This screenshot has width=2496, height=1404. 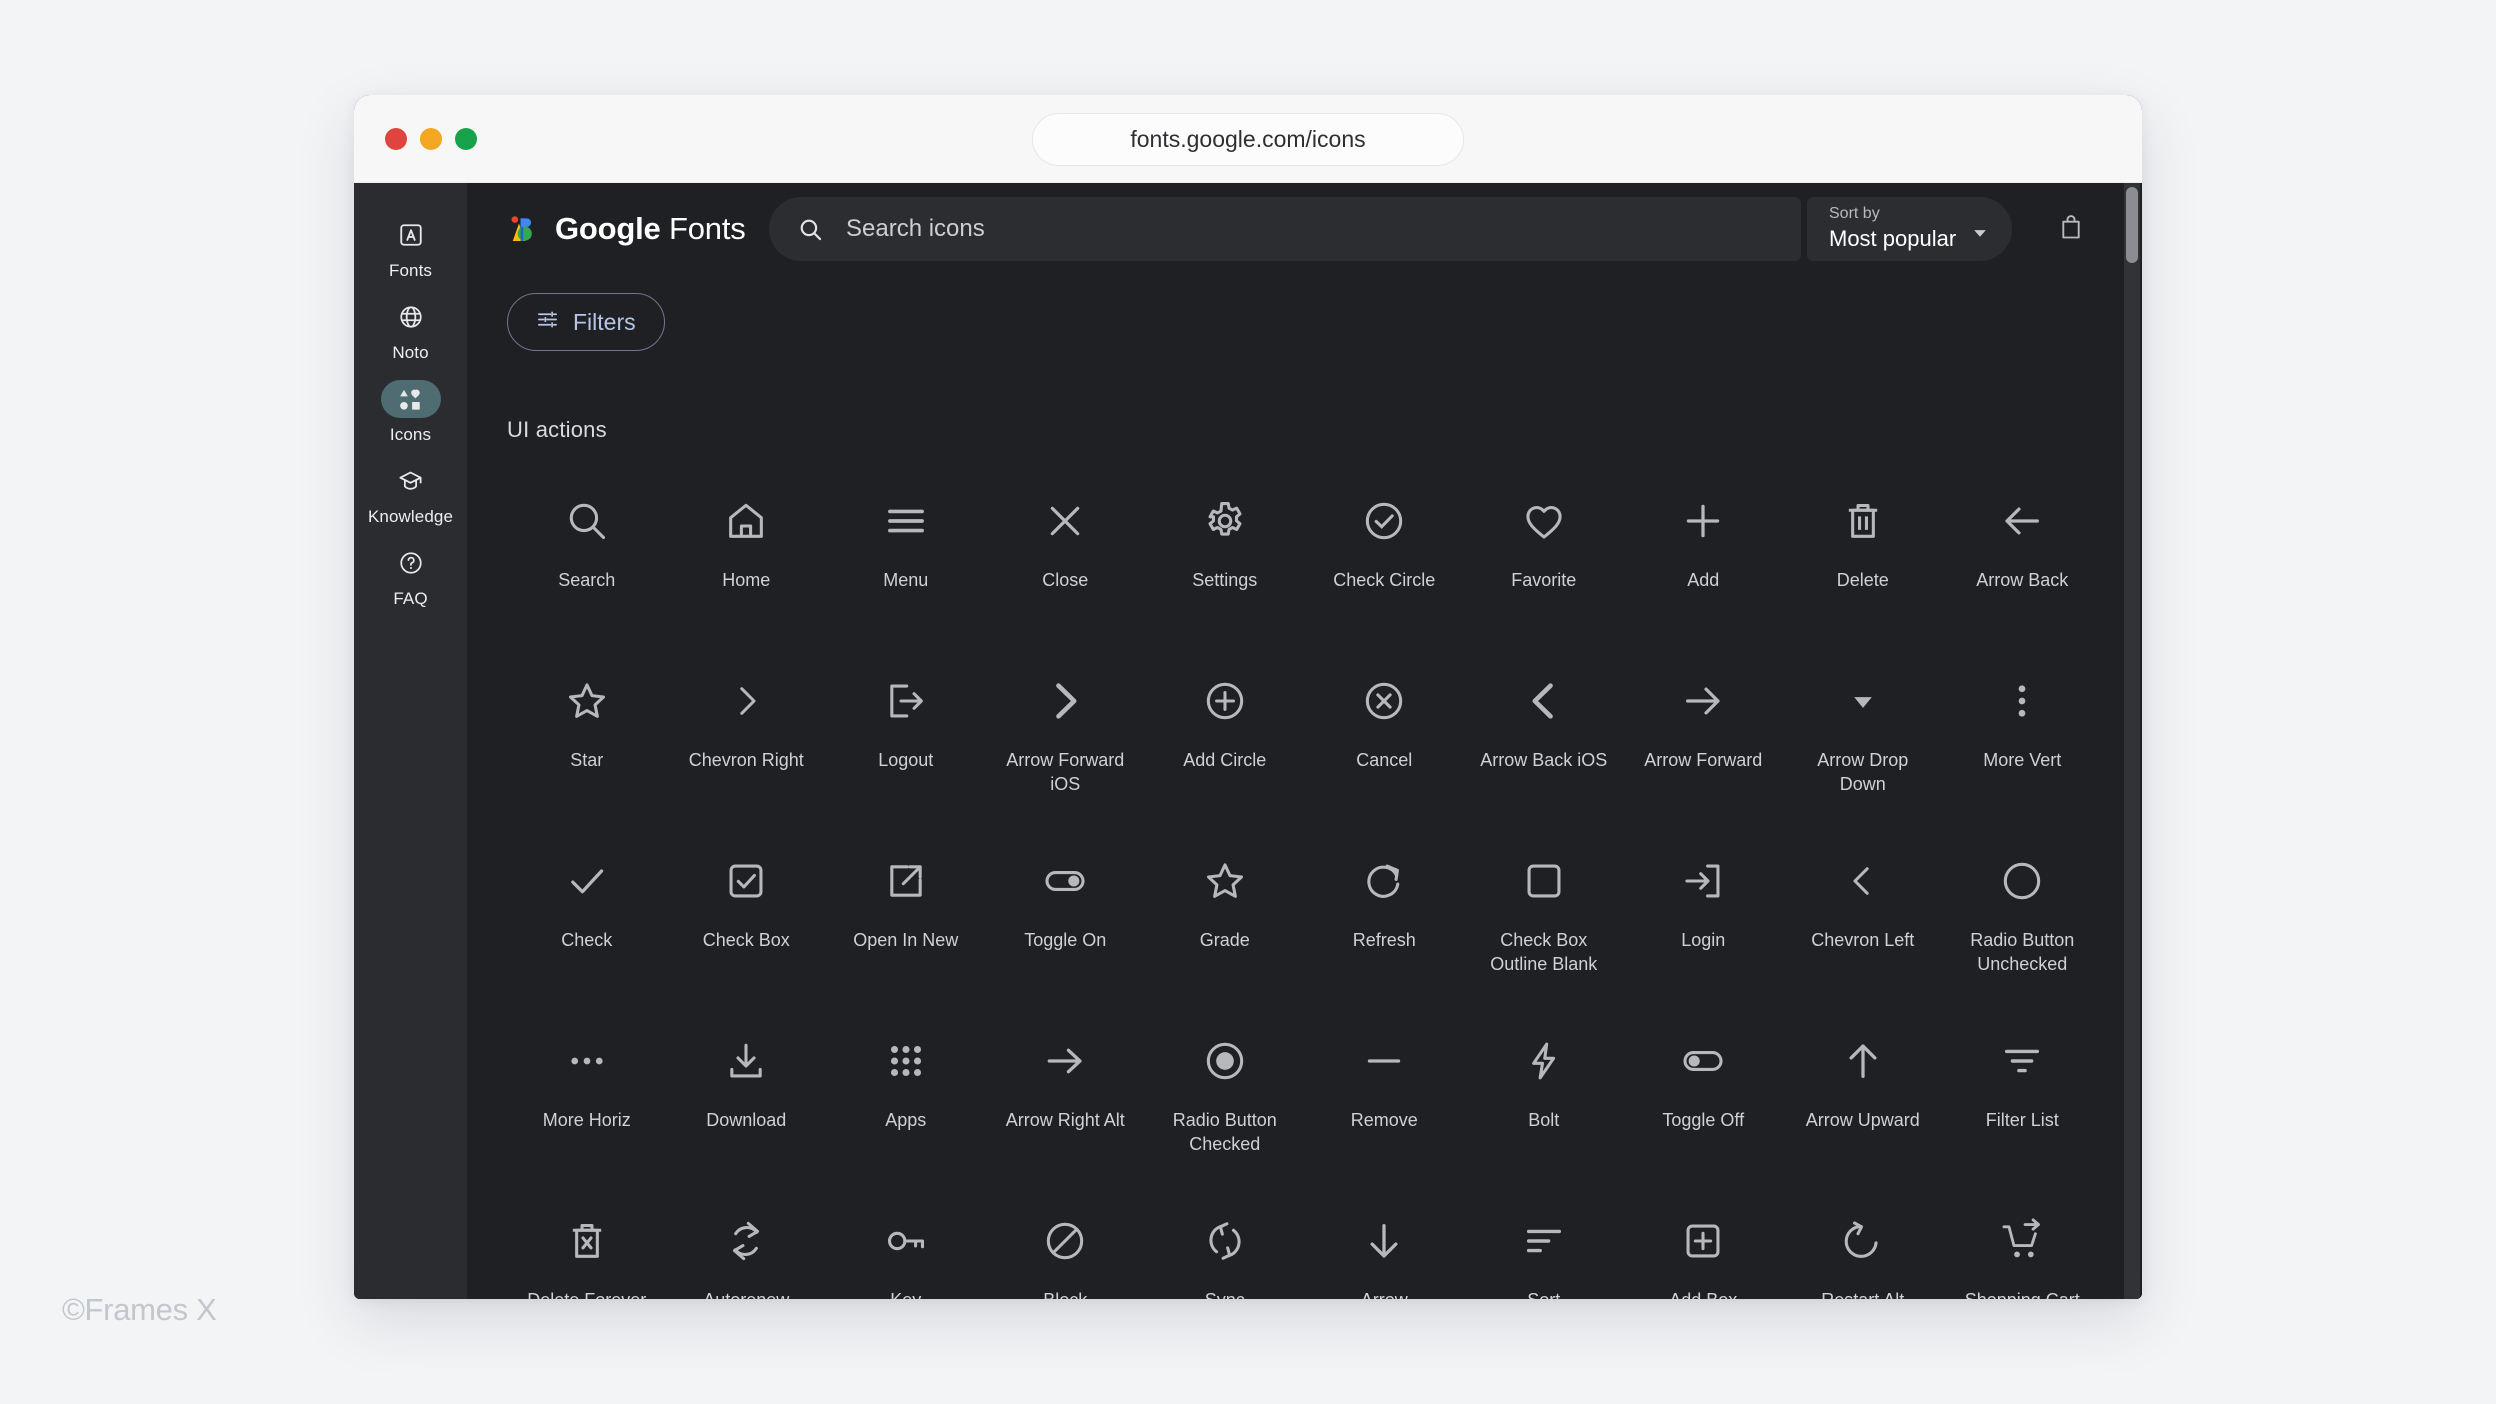 I want to click on icon-cell-delete: Delete, so click(x=1863, y=551).